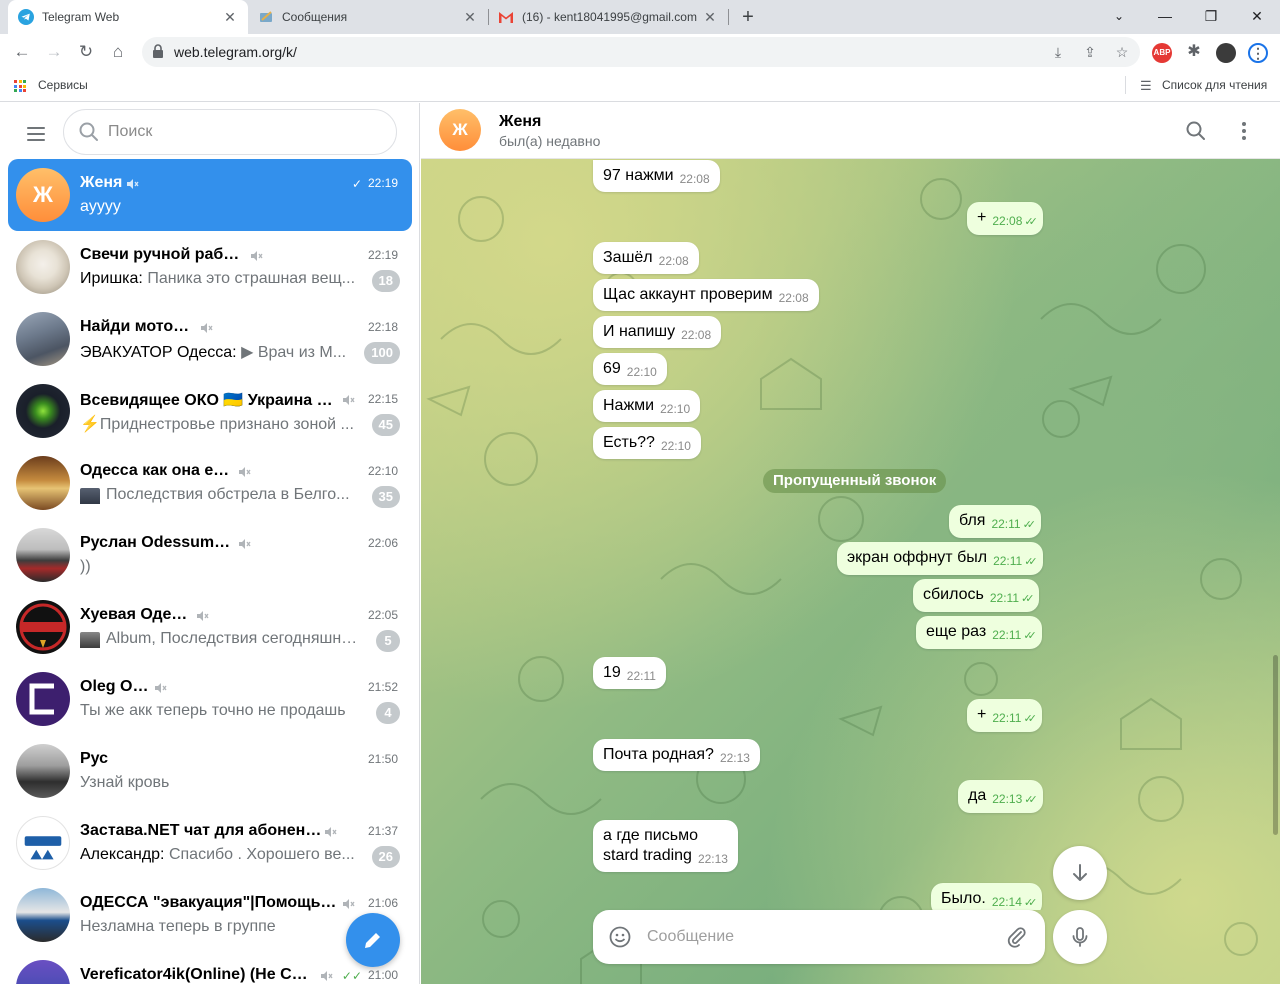 This screenshot has width=1280, height=984. I want to click on chat-header: Ж Женя был(а) недавно, so click(850, 131).